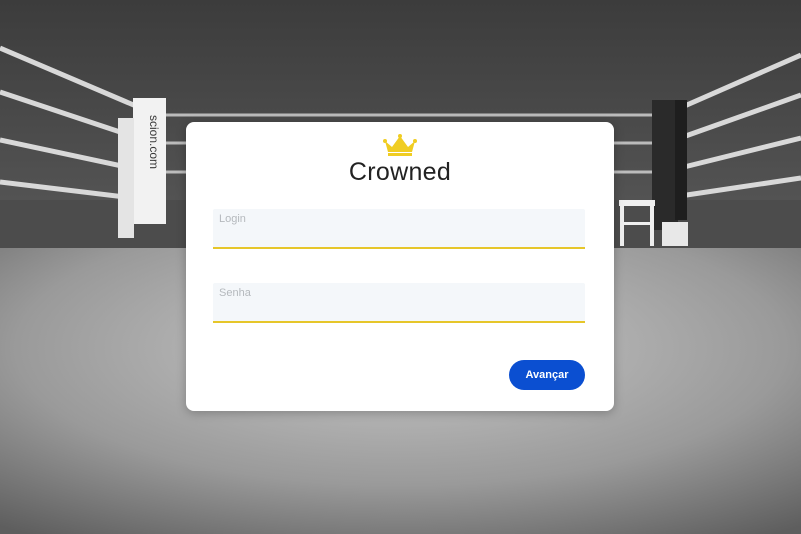  What do you see at coordinates (399, 311) in the screenshot?
I see `password-input` at bounding box center [399, 311].